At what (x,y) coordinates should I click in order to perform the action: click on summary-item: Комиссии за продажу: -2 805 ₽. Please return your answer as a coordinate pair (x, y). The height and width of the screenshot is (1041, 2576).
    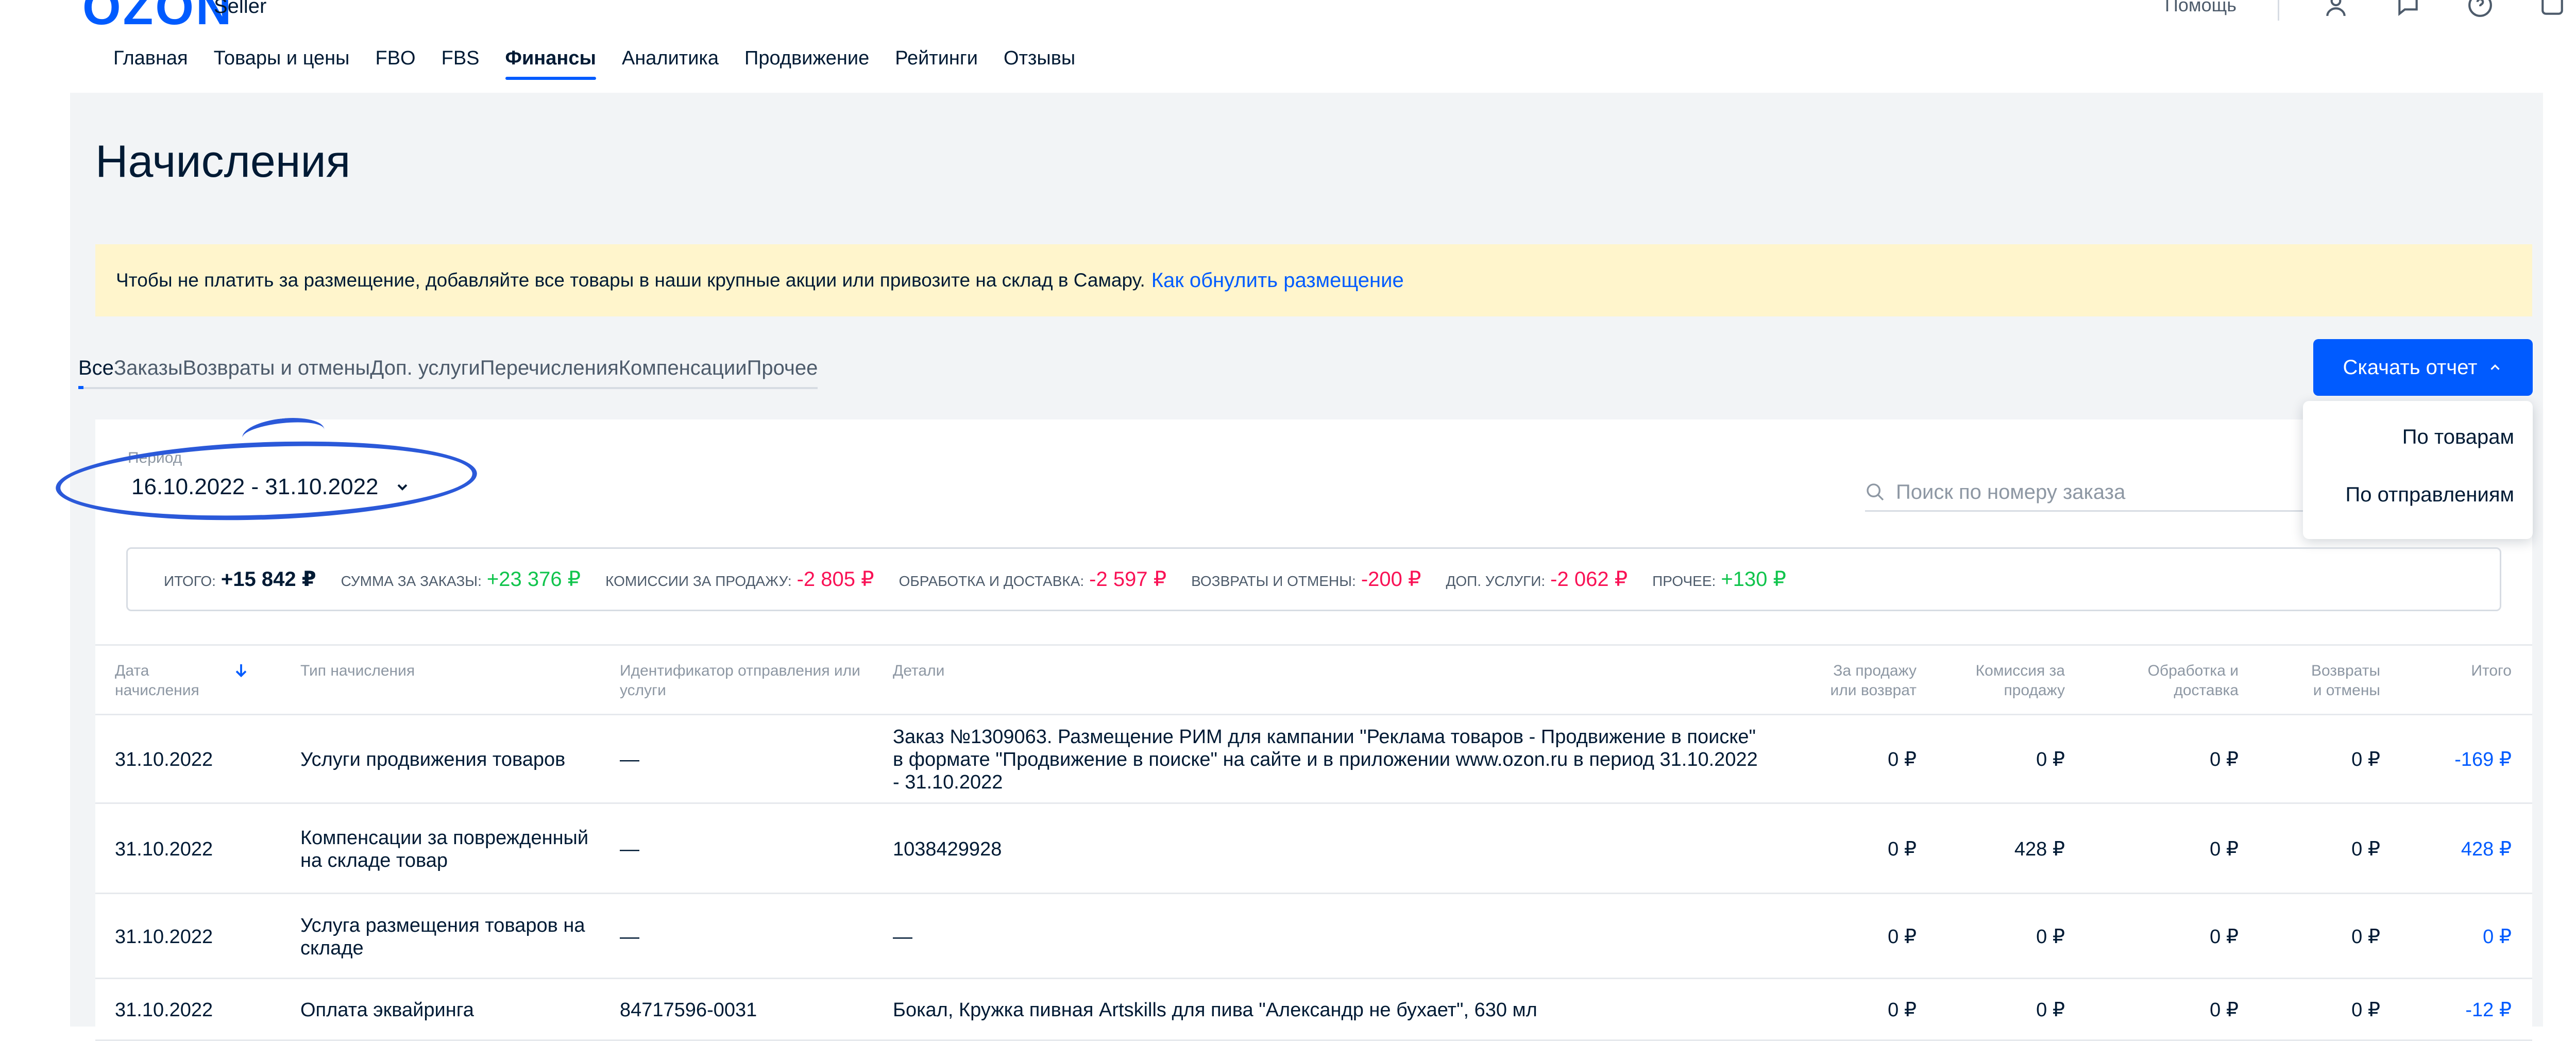
    Looking at the image, I should click on (739, 579).